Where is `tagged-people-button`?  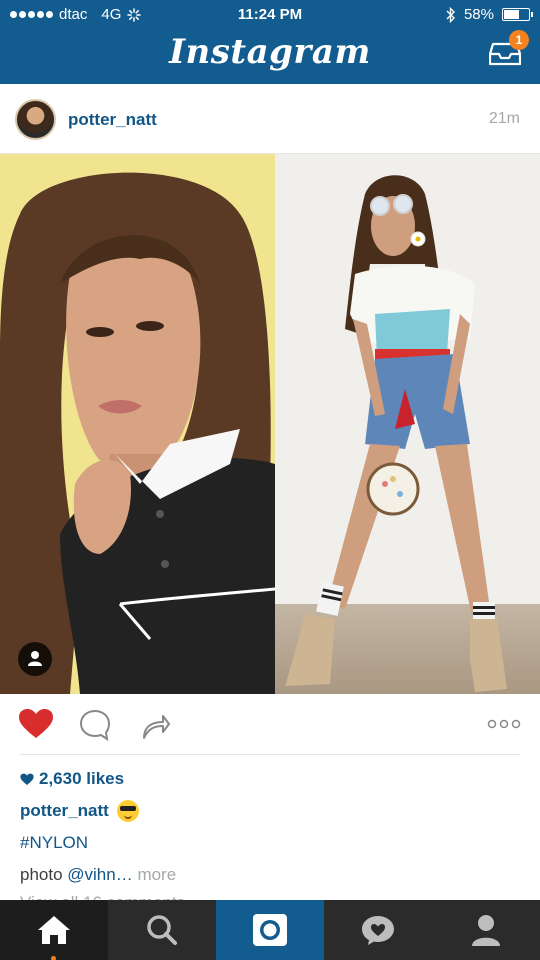
tagged-people-button is located at coordinates (35, 659).